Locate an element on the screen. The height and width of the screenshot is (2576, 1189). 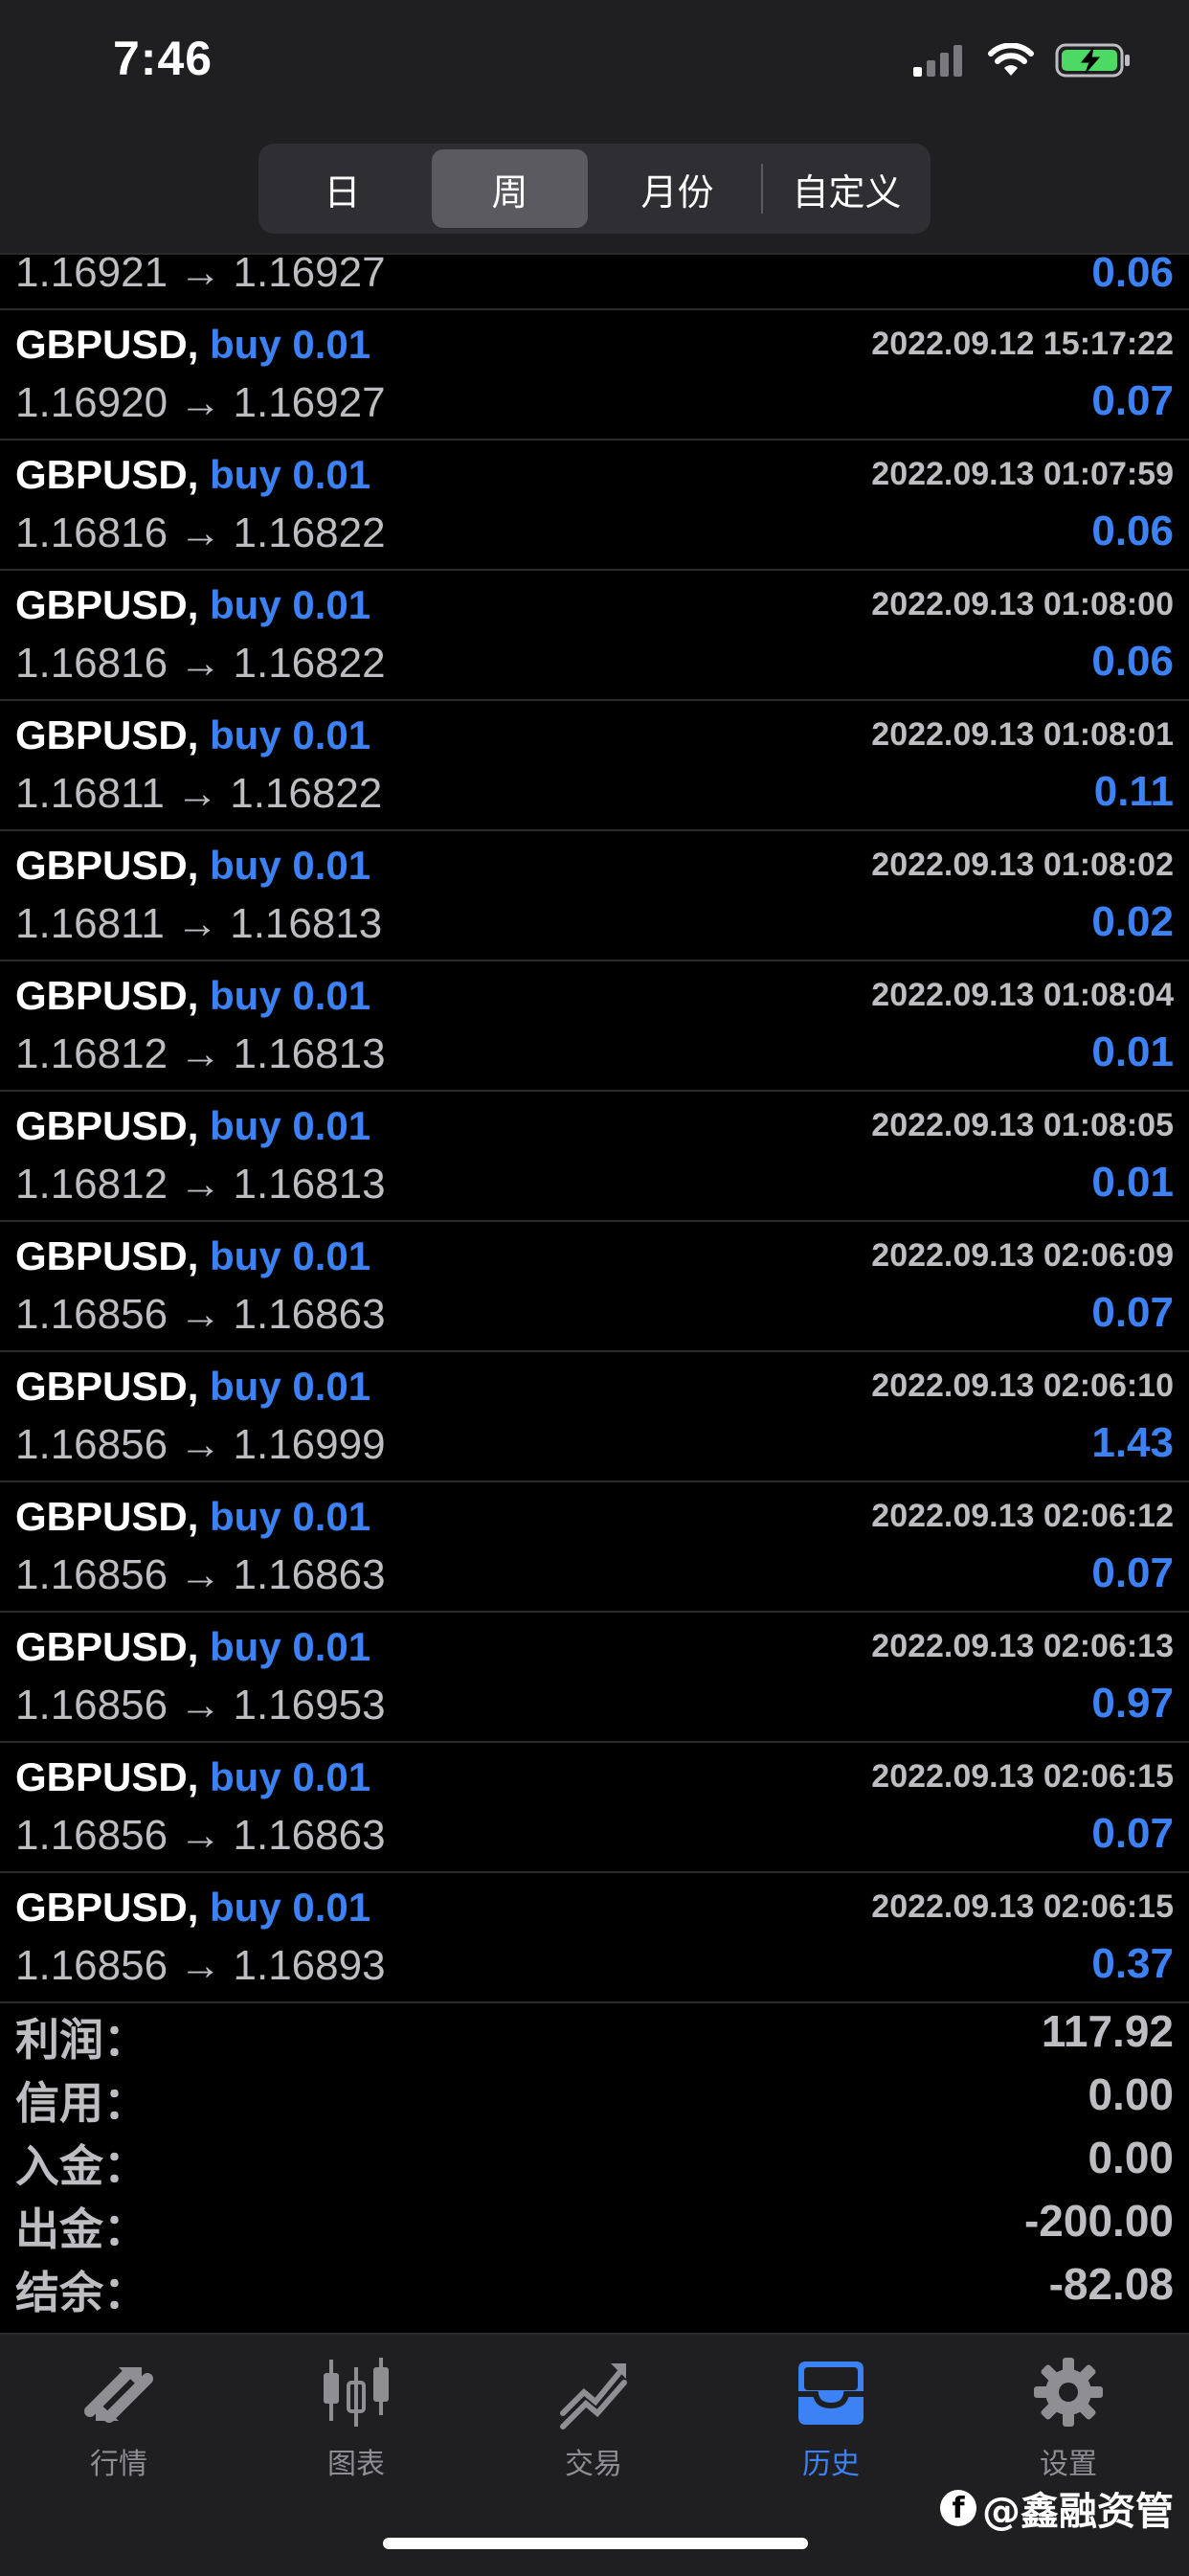
table-row: 1.16921 → 1.16927 0.06 is located at coordinates (594, 279).